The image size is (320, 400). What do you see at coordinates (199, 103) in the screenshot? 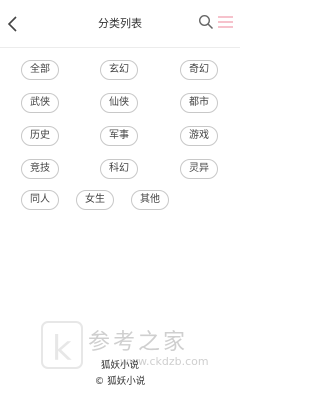
I see `category-tag-dushi: 都市` at bounding box center [199, 103].